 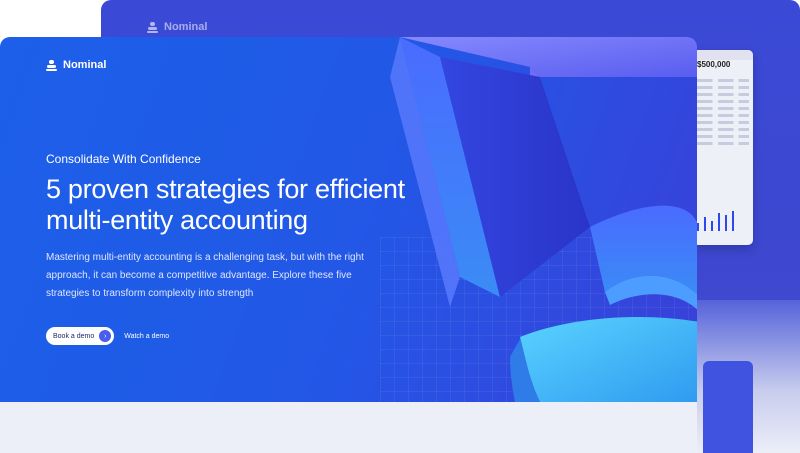 I want to click on back-card-logo: Nominal, so click(x=177, y=27).